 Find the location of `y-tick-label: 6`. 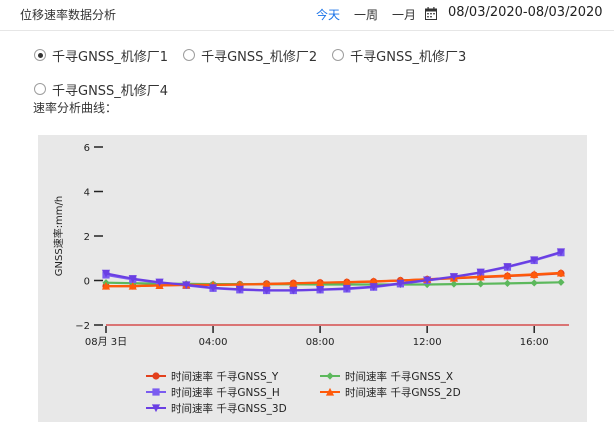

y-tick-label: 6 is located at coordinates (87, 148).